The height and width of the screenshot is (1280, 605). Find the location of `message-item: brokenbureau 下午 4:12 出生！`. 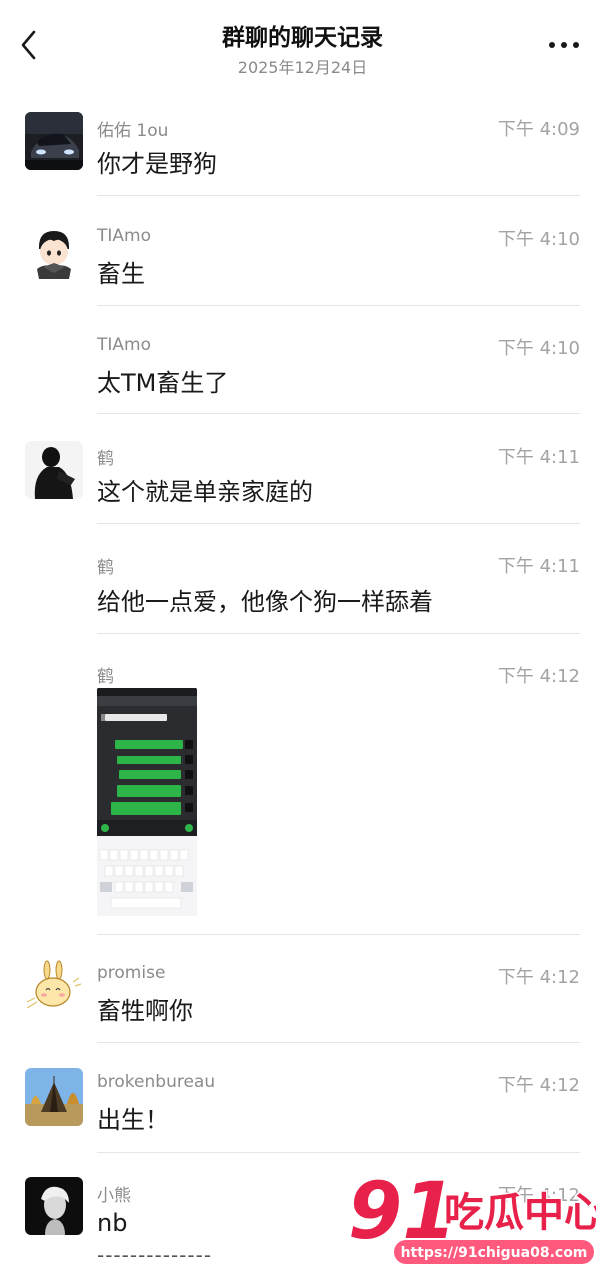

message-item: brokenbureau 下午 4:12 出生！ is located at coordinates (302, 1098).